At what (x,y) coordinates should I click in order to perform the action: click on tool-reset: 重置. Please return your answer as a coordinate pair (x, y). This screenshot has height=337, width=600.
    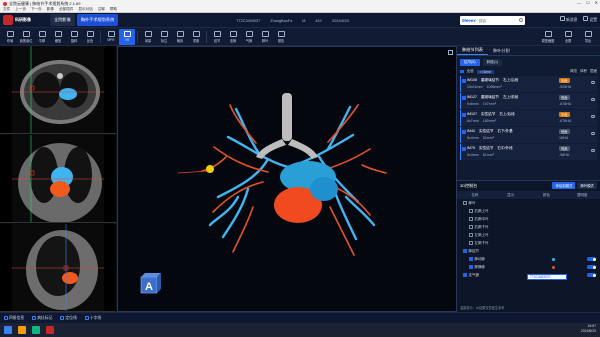
    Looking at the image, I should click on (196, 37).